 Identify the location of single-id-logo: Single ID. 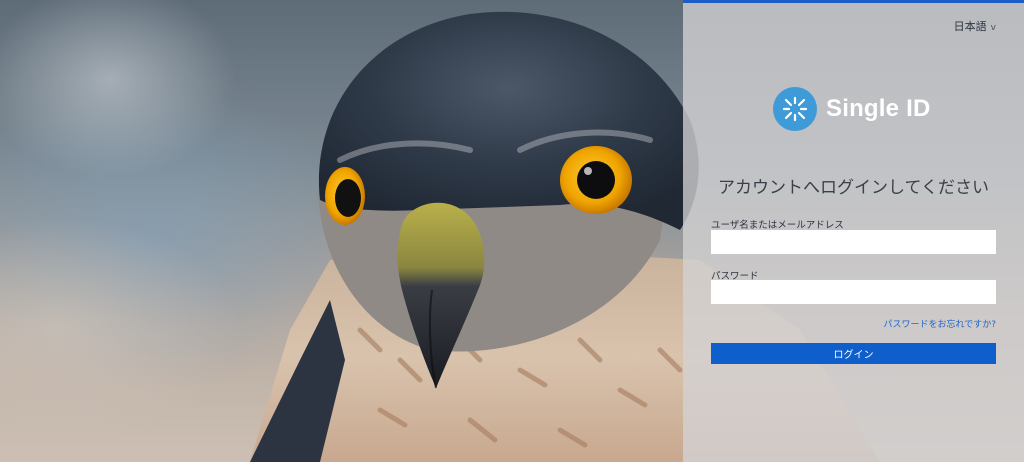
(851, 109).